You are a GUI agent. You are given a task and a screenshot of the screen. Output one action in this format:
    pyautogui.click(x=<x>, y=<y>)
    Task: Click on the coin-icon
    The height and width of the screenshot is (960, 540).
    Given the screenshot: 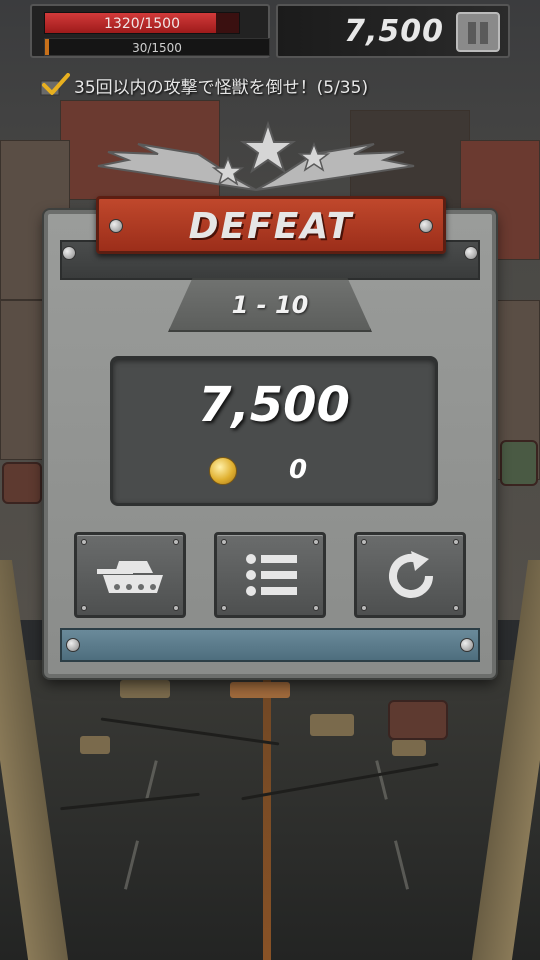 What is the action you would take?
    pyautogui.click(x=223, y=471)
    